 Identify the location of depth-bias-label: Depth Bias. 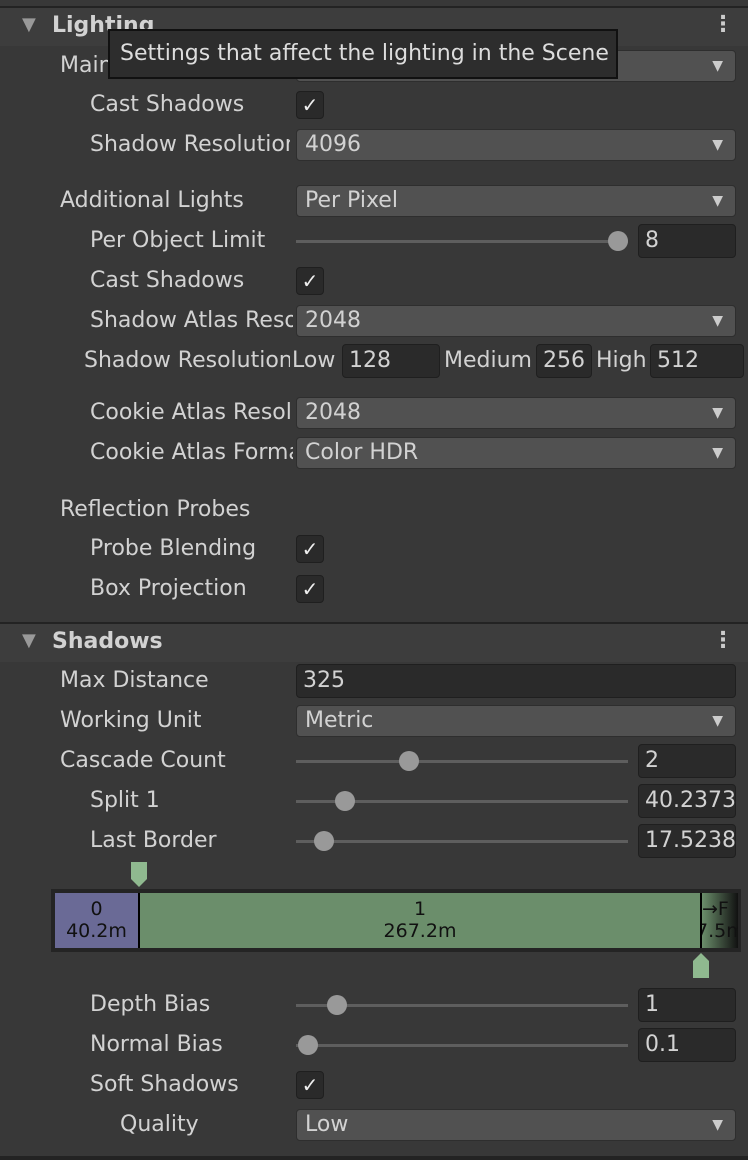
(150, 1004).